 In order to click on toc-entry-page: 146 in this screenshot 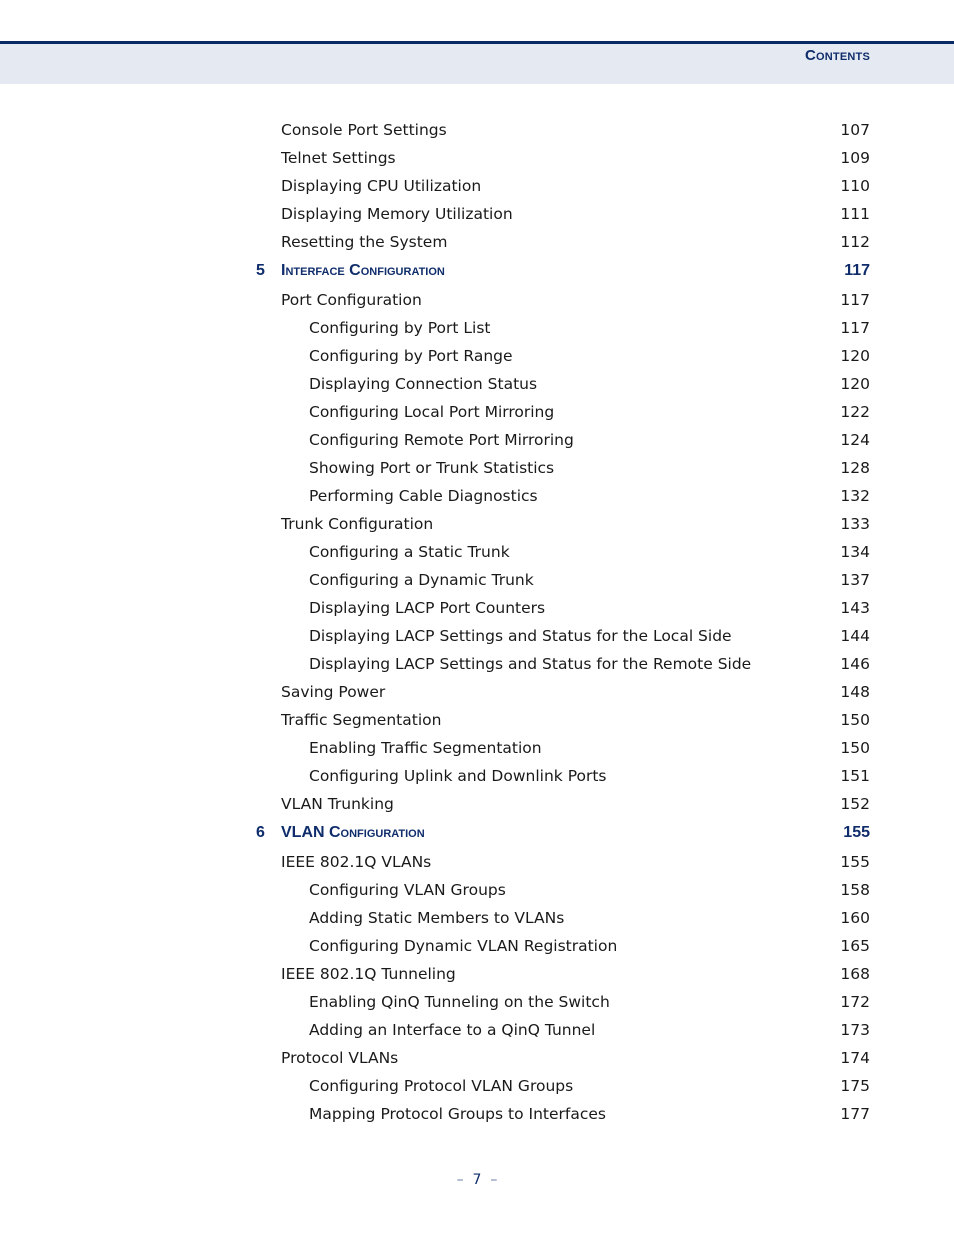, I will do `click(855, 664)`.